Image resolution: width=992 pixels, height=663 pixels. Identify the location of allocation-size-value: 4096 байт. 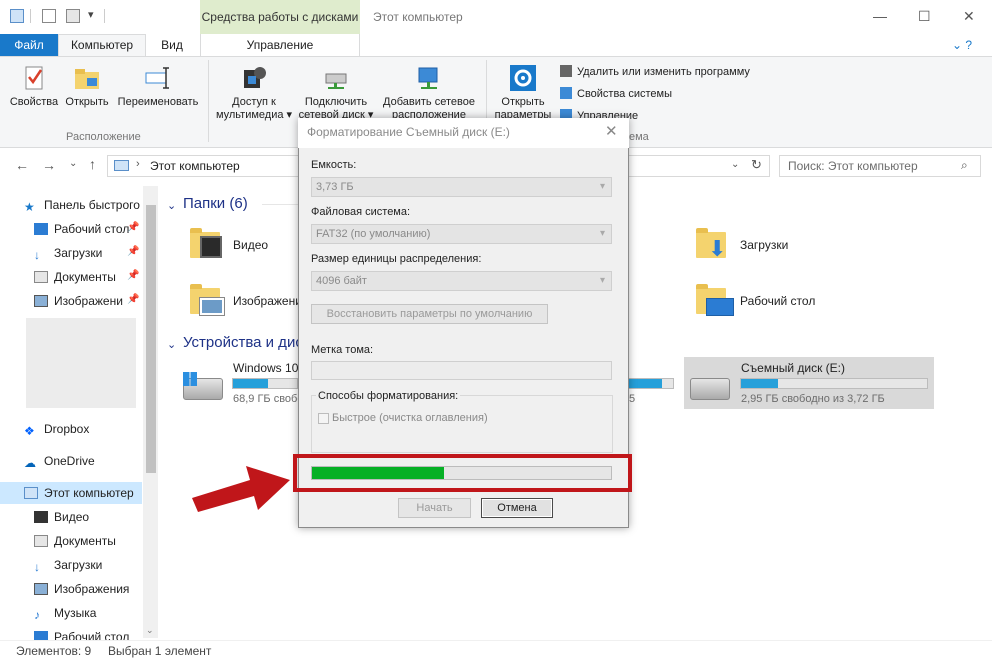
(341, 281).